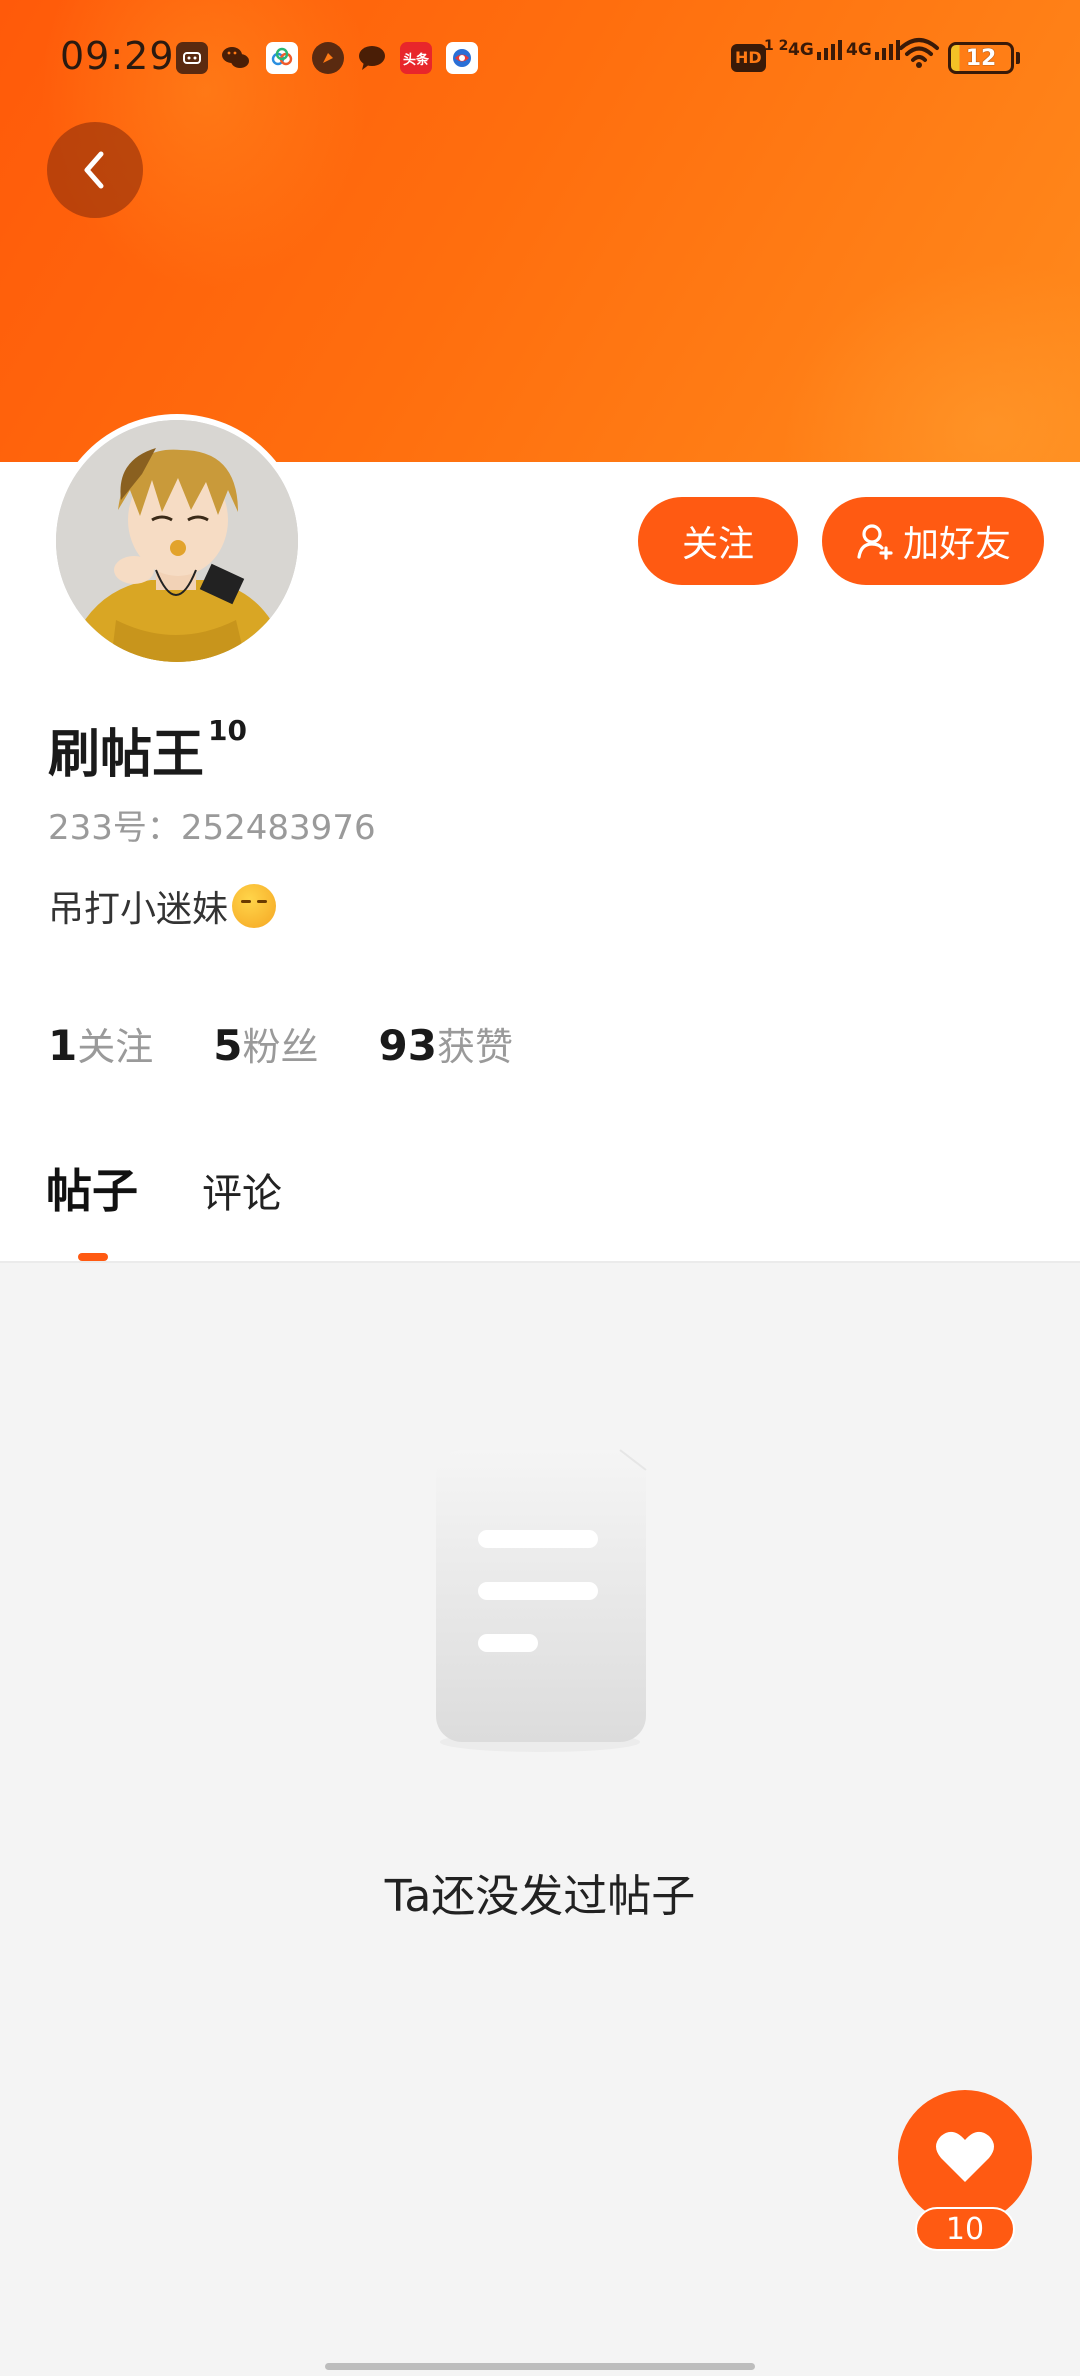 The width and height of the screenshot is (1080, 2376). What do you see at coordinates (956, 544) in the screenshot?
I see `add-friend-label: 加好友` at bounding box center [956, 544].